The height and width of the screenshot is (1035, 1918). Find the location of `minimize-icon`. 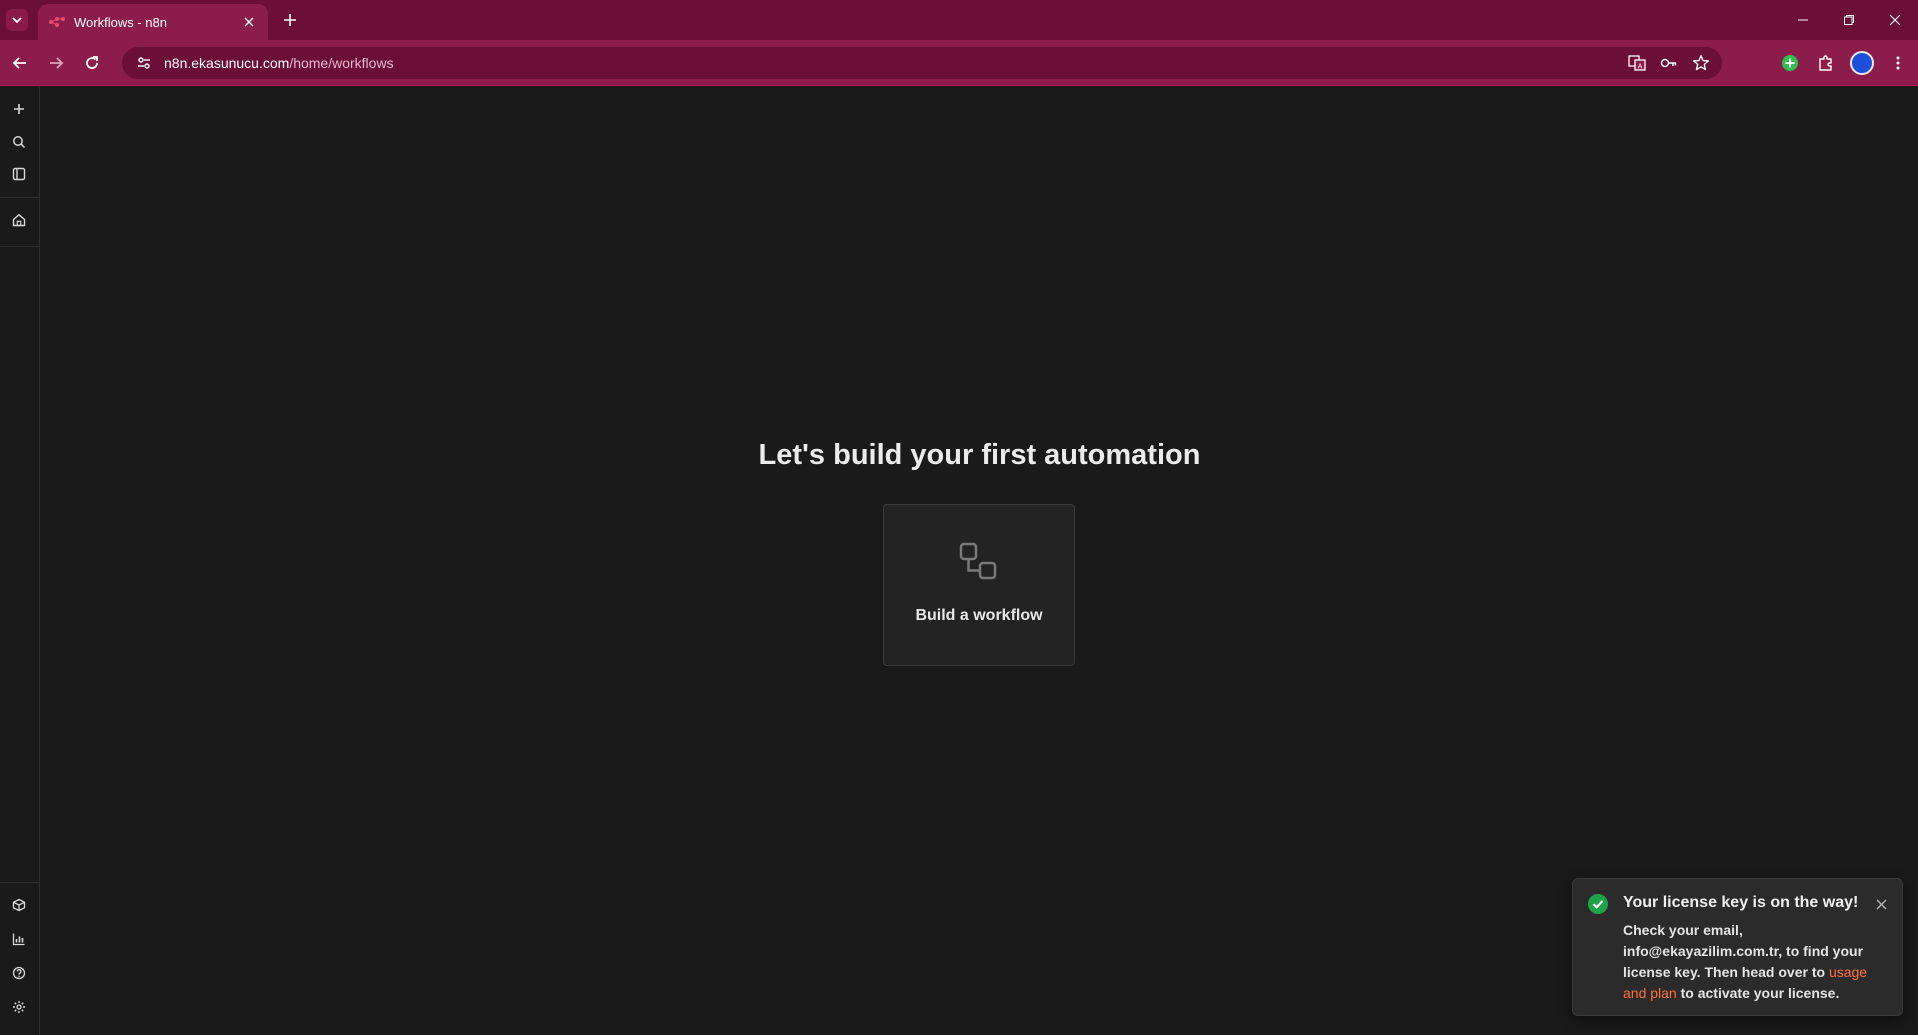

minimize-icon is located at coordinates (1803, 20).